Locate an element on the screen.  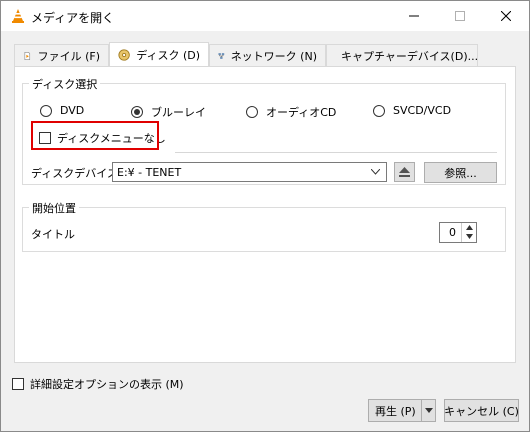
spin-down-icon is located at coordinates (469, 236).